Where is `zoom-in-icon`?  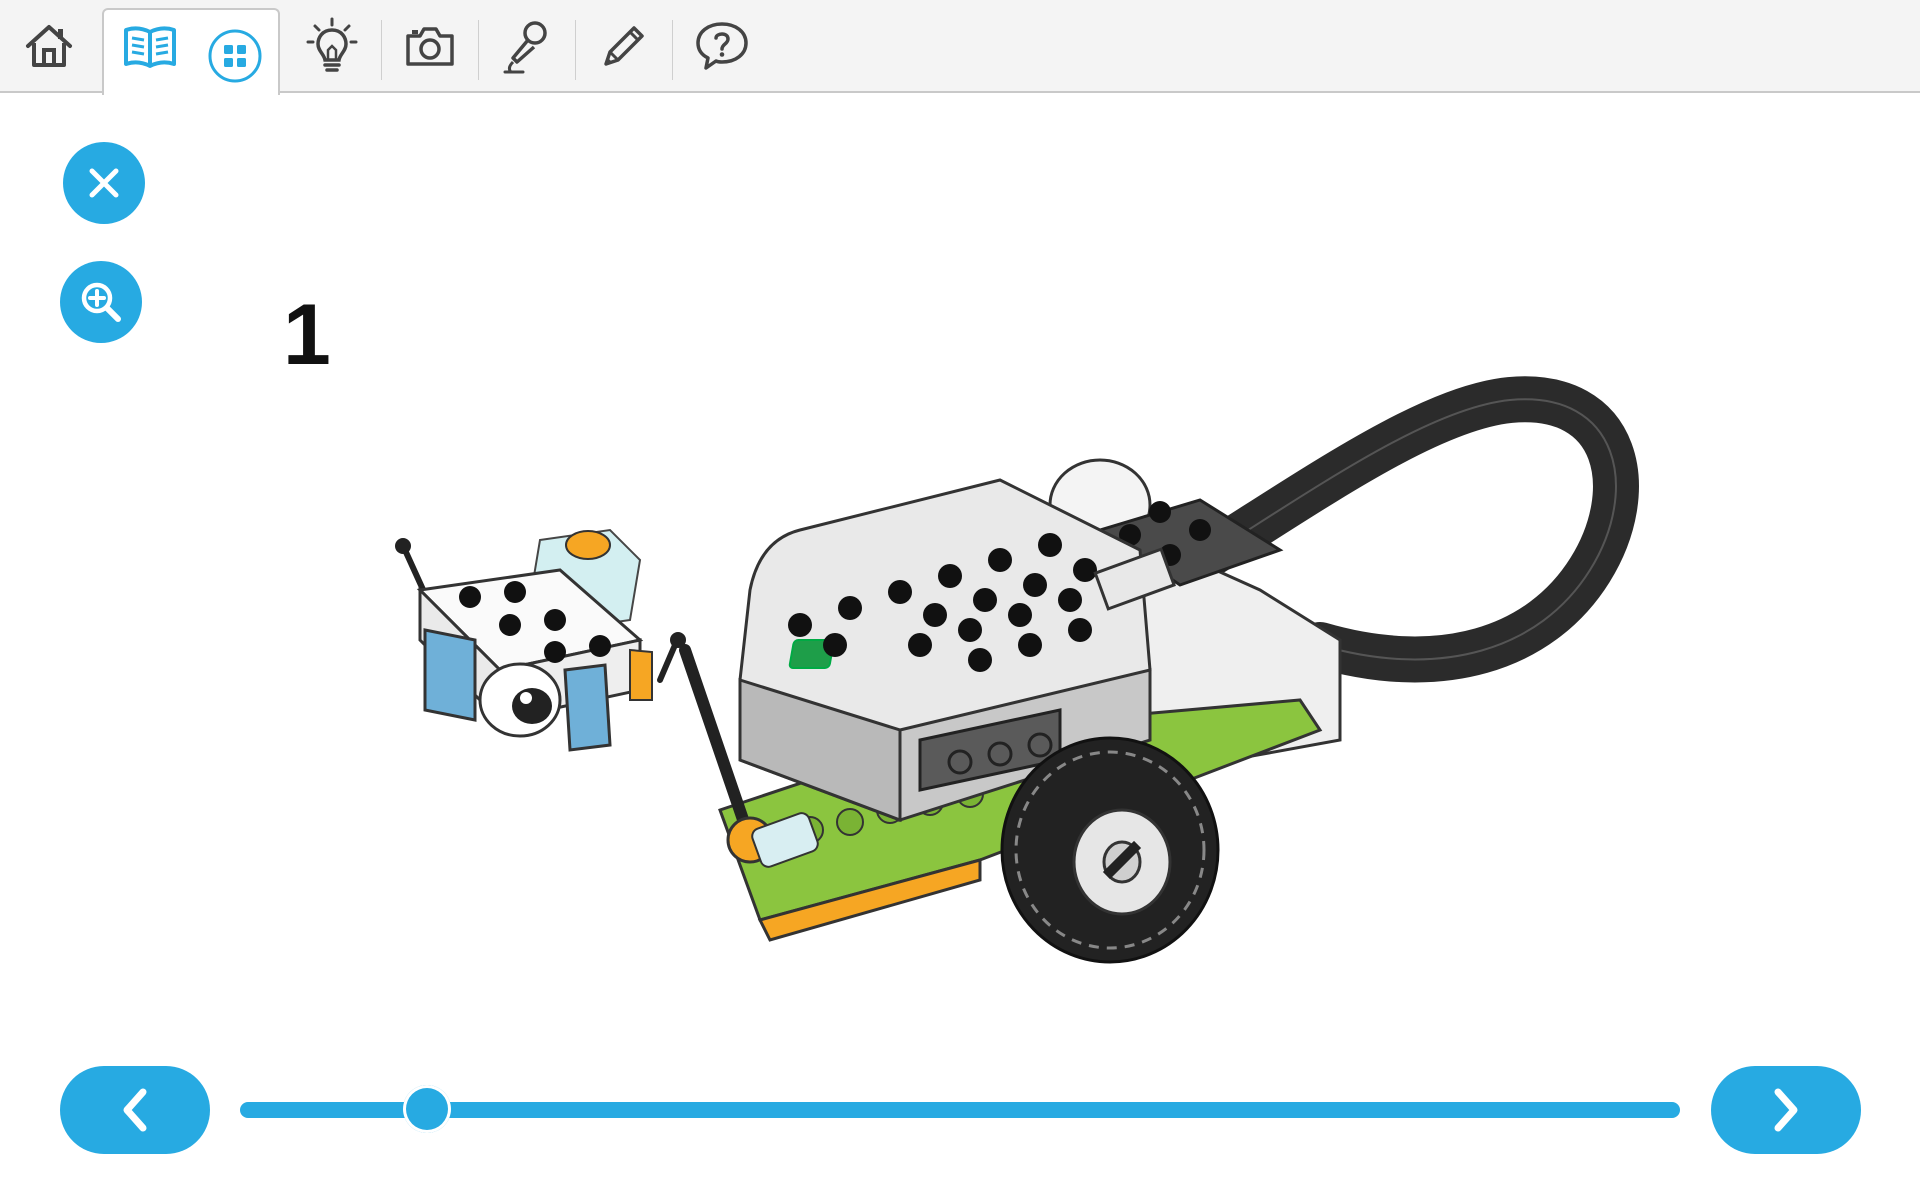
zoom-in-icon is located at coordinates (101, 302).